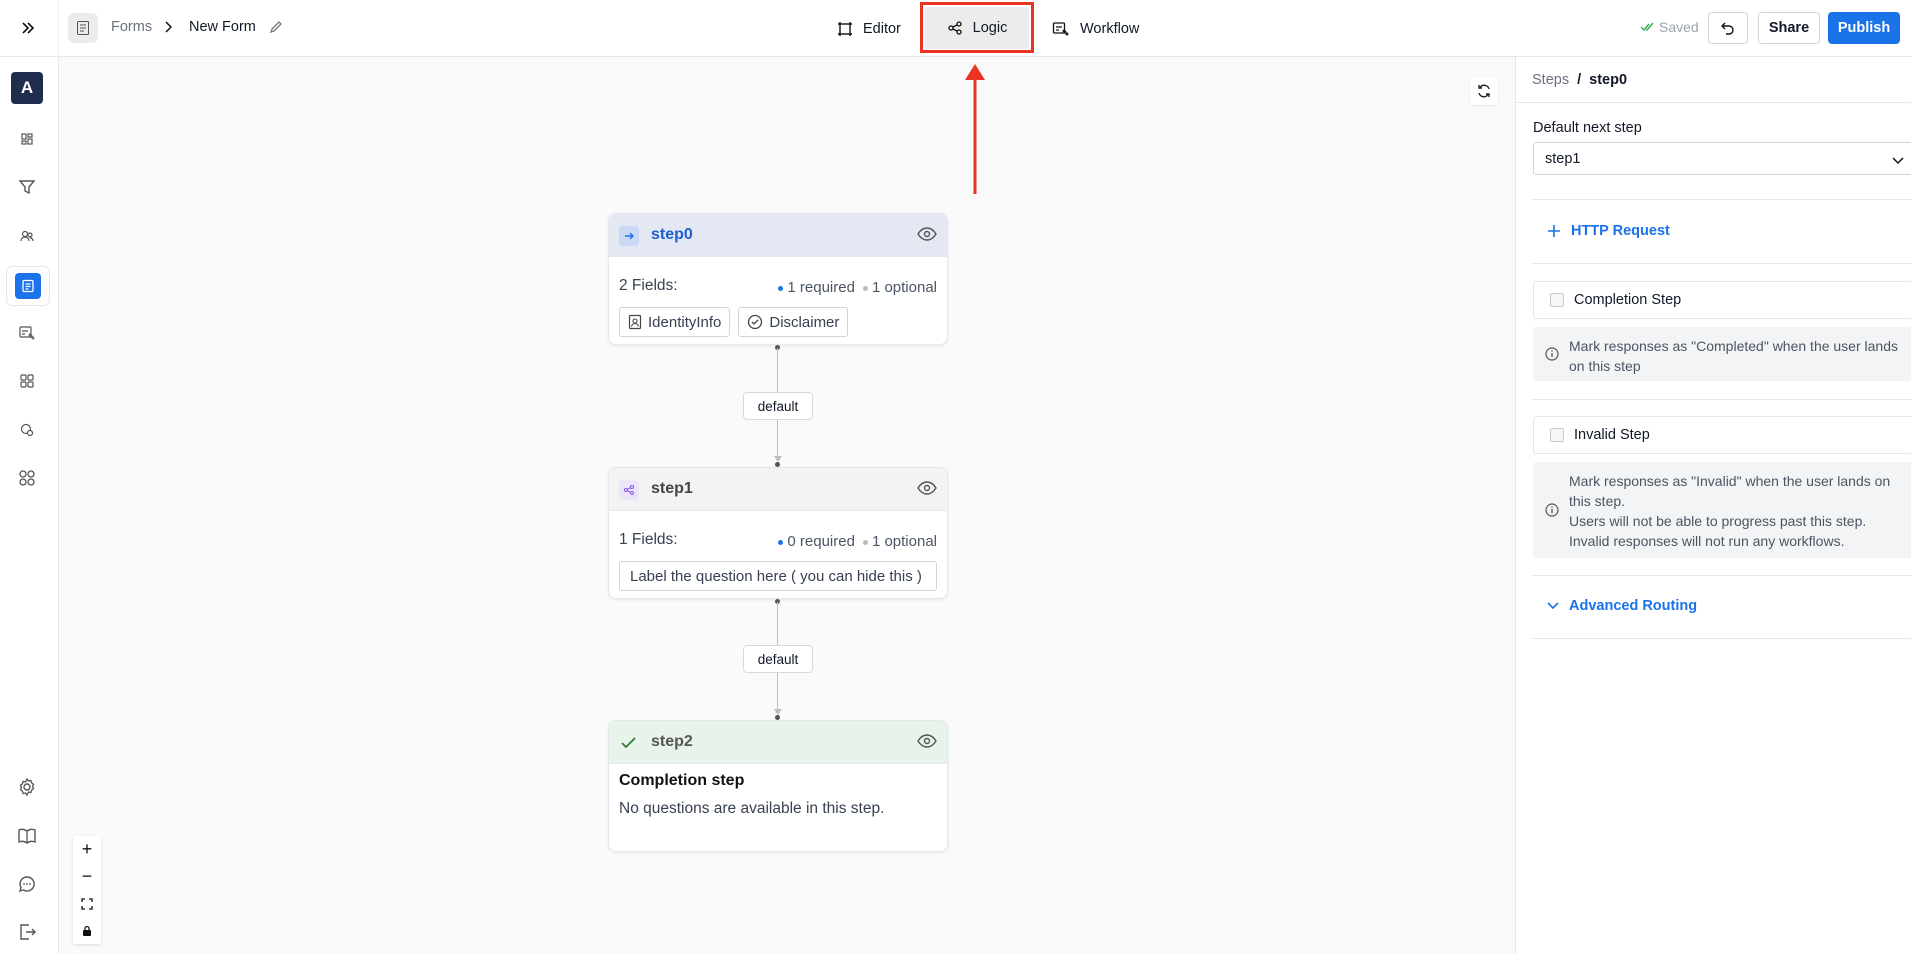  Describe the element at coordinates (58, 28) in the screenshot. I see `topbar-divider` at that location.